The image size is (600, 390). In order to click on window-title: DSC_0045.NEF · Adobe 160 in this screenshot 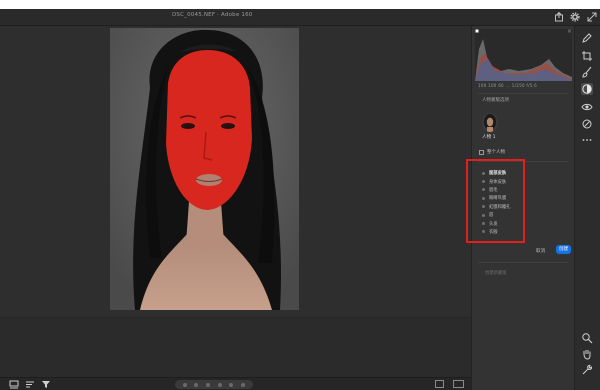, I will do `click(212, 15)`.